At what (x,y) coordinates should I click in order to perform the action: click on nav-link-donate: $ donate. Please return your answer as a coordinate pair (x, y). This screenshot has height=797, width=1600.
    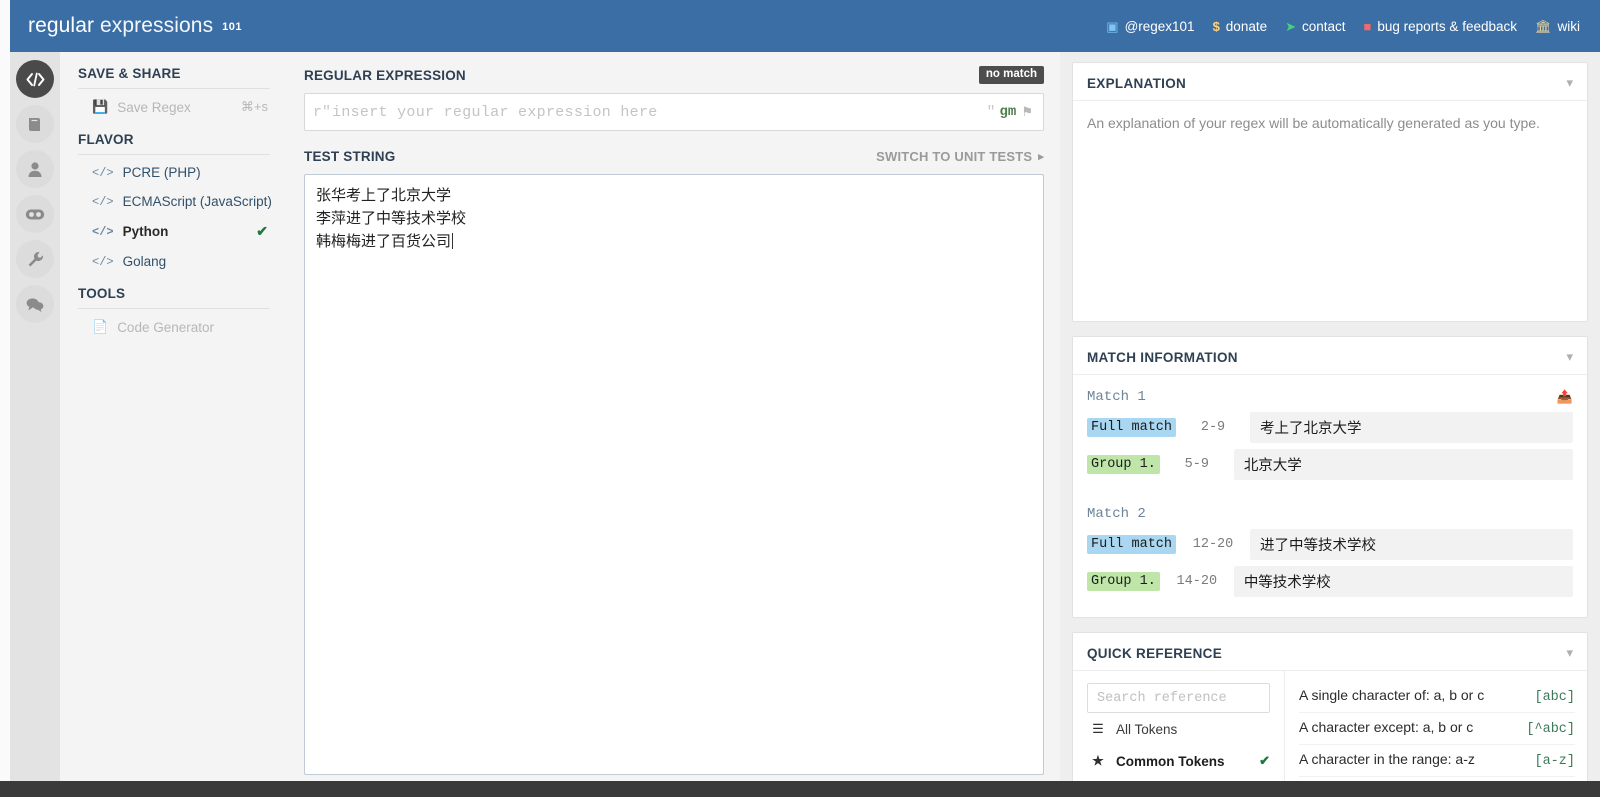
    Looking at the image, I should click on (1240, 26).